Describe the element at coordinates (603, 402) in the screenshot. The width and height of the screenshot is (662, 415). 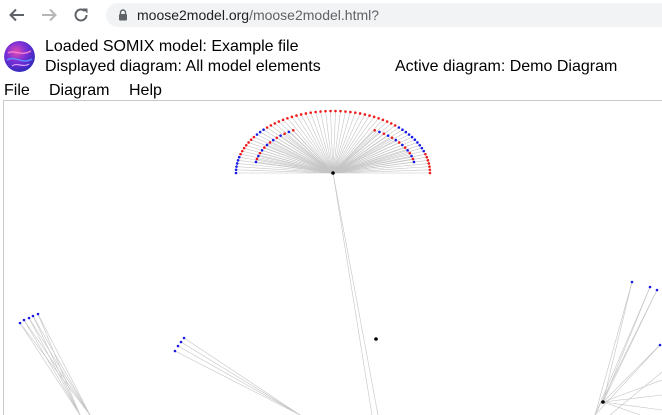
I see `graph-node-black` at that location.